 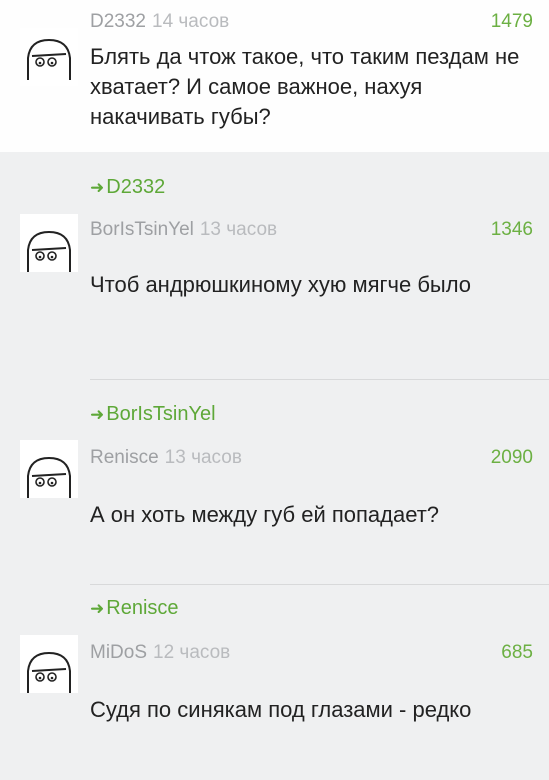 What do you see at coordinates (311, 22) in the screenshot?
I see `comment-meta: D2332 14 часов 1479` at bounding box center [311, 22].